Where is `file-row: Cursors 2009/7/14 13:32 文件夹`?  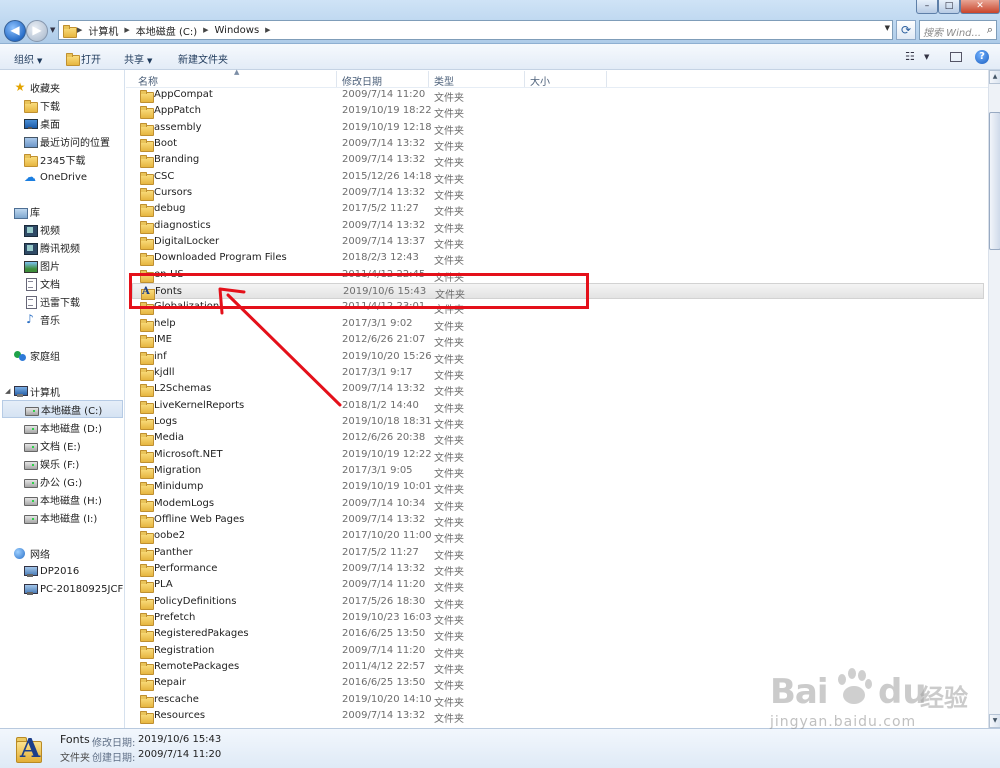
file-row: Cursors 2009/7/14 13:32 文件夹 is located at coordinates (557, 193).